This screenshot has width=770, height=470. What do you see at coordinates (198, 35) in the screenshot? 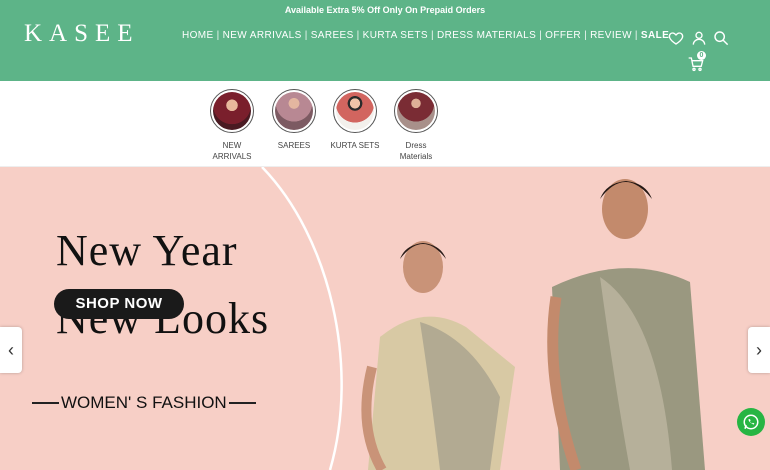
I see `nav-home: HOME` at bounding box center [198, 35].